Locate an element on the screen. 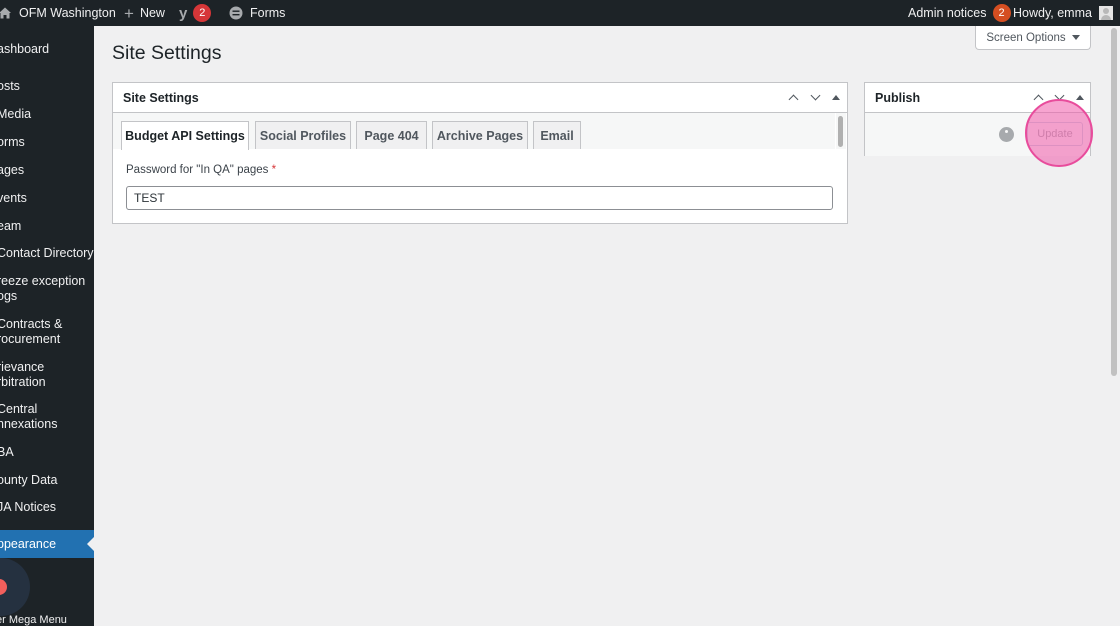 The height and width of the screenshot is (626, 1120). admin-notices-badge: 2 is located at coordinates (1001, 13).